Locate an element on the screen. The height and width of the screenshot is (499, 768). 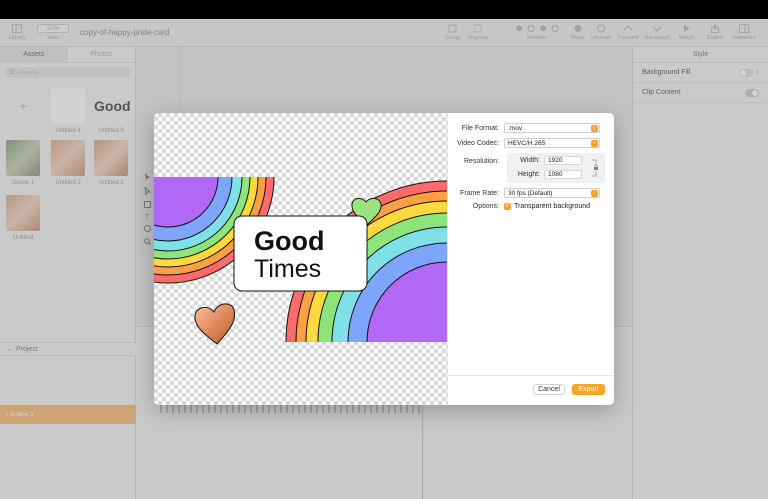
video-codec-row: Video Codec: HEVC/H.265 ↕ is located at coordinates (531, 143).